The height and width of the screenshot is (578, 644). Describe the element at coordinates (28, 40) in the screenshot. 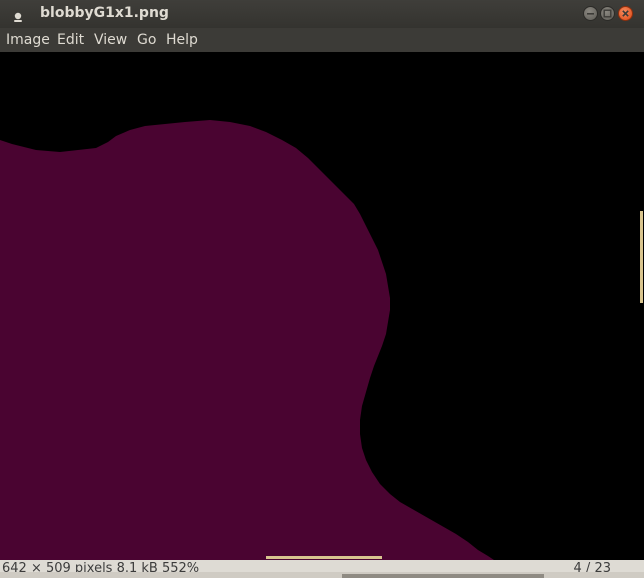

I see `menu-image: Image` at that location.